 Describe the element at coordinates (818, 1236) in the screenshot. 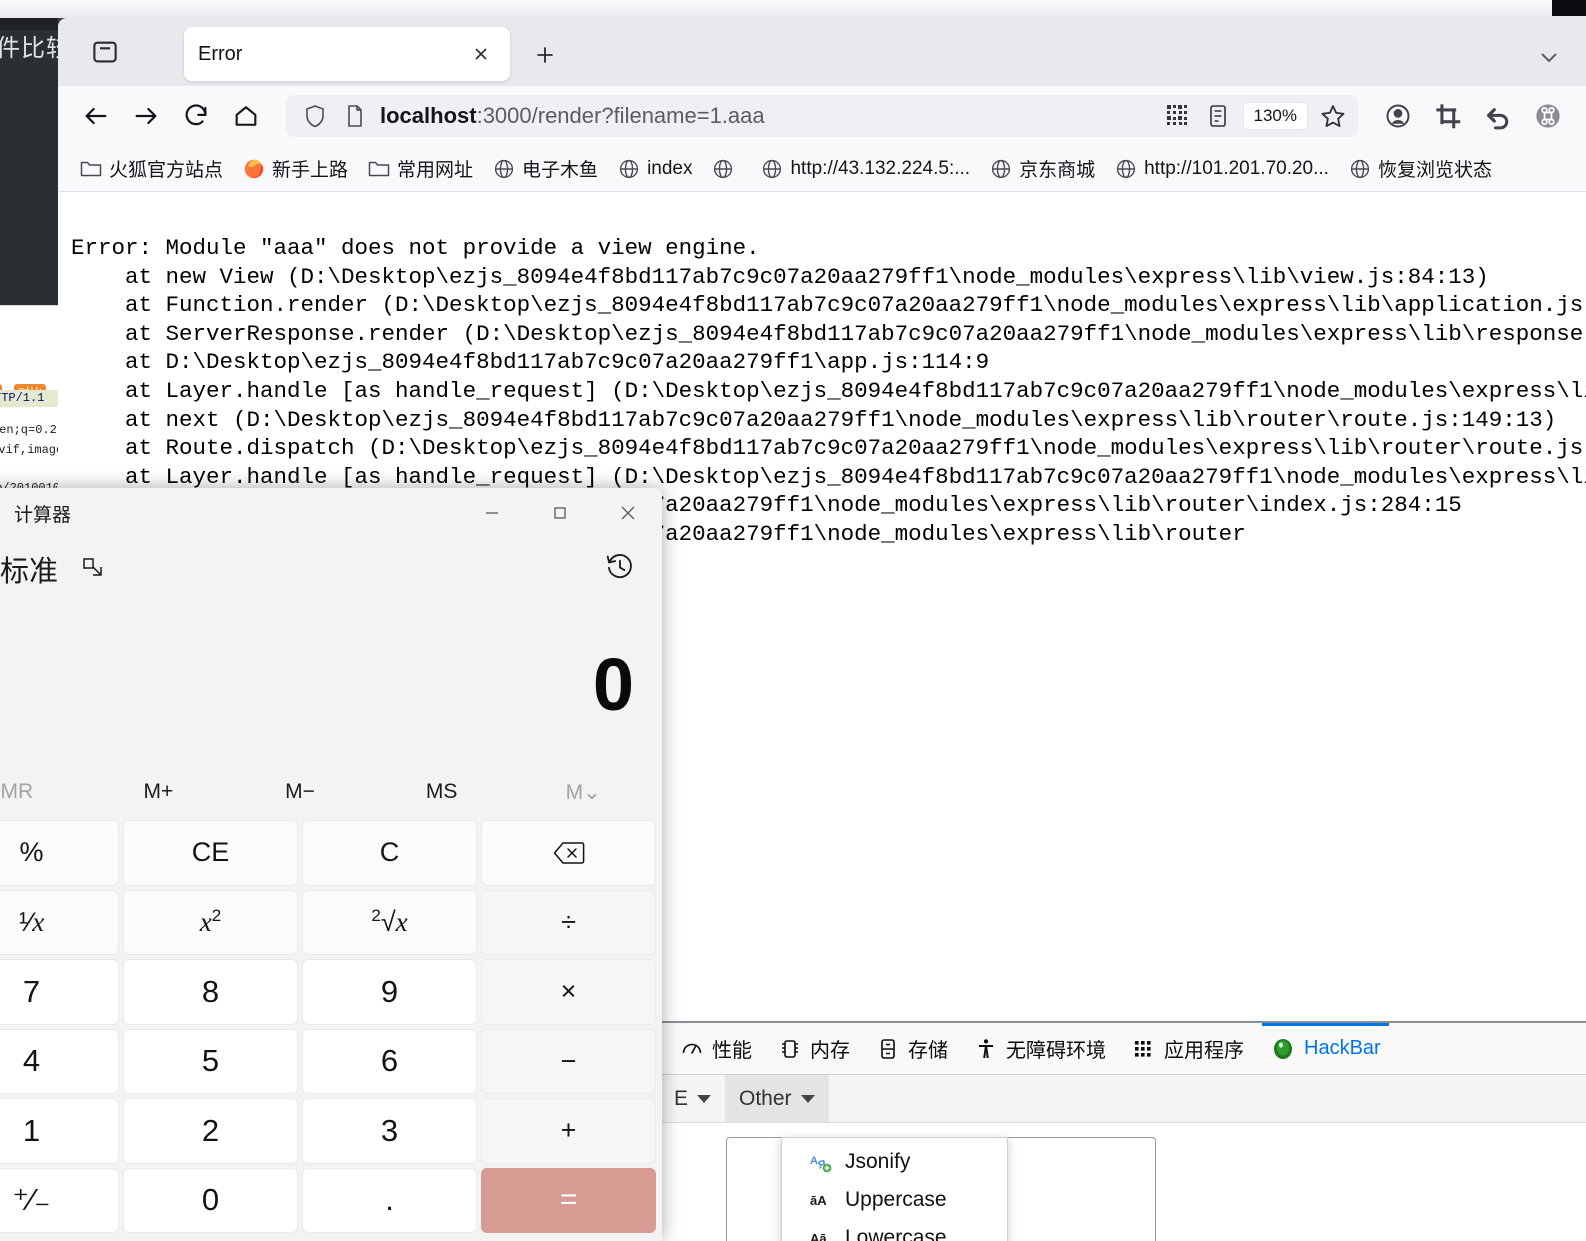

I see `lowercase-icon: Aā` at that location.